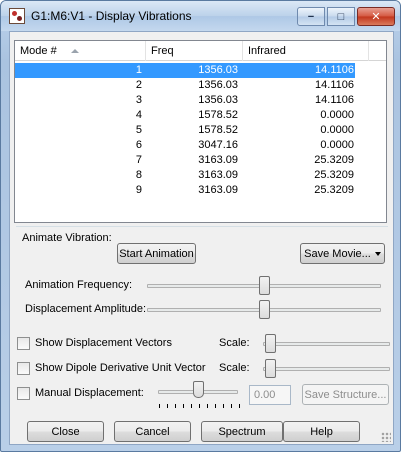 The image size is (401, 452). Describe the element at coordinates (321, 431) in the screenshot. I see `help-button: Help` at that location.